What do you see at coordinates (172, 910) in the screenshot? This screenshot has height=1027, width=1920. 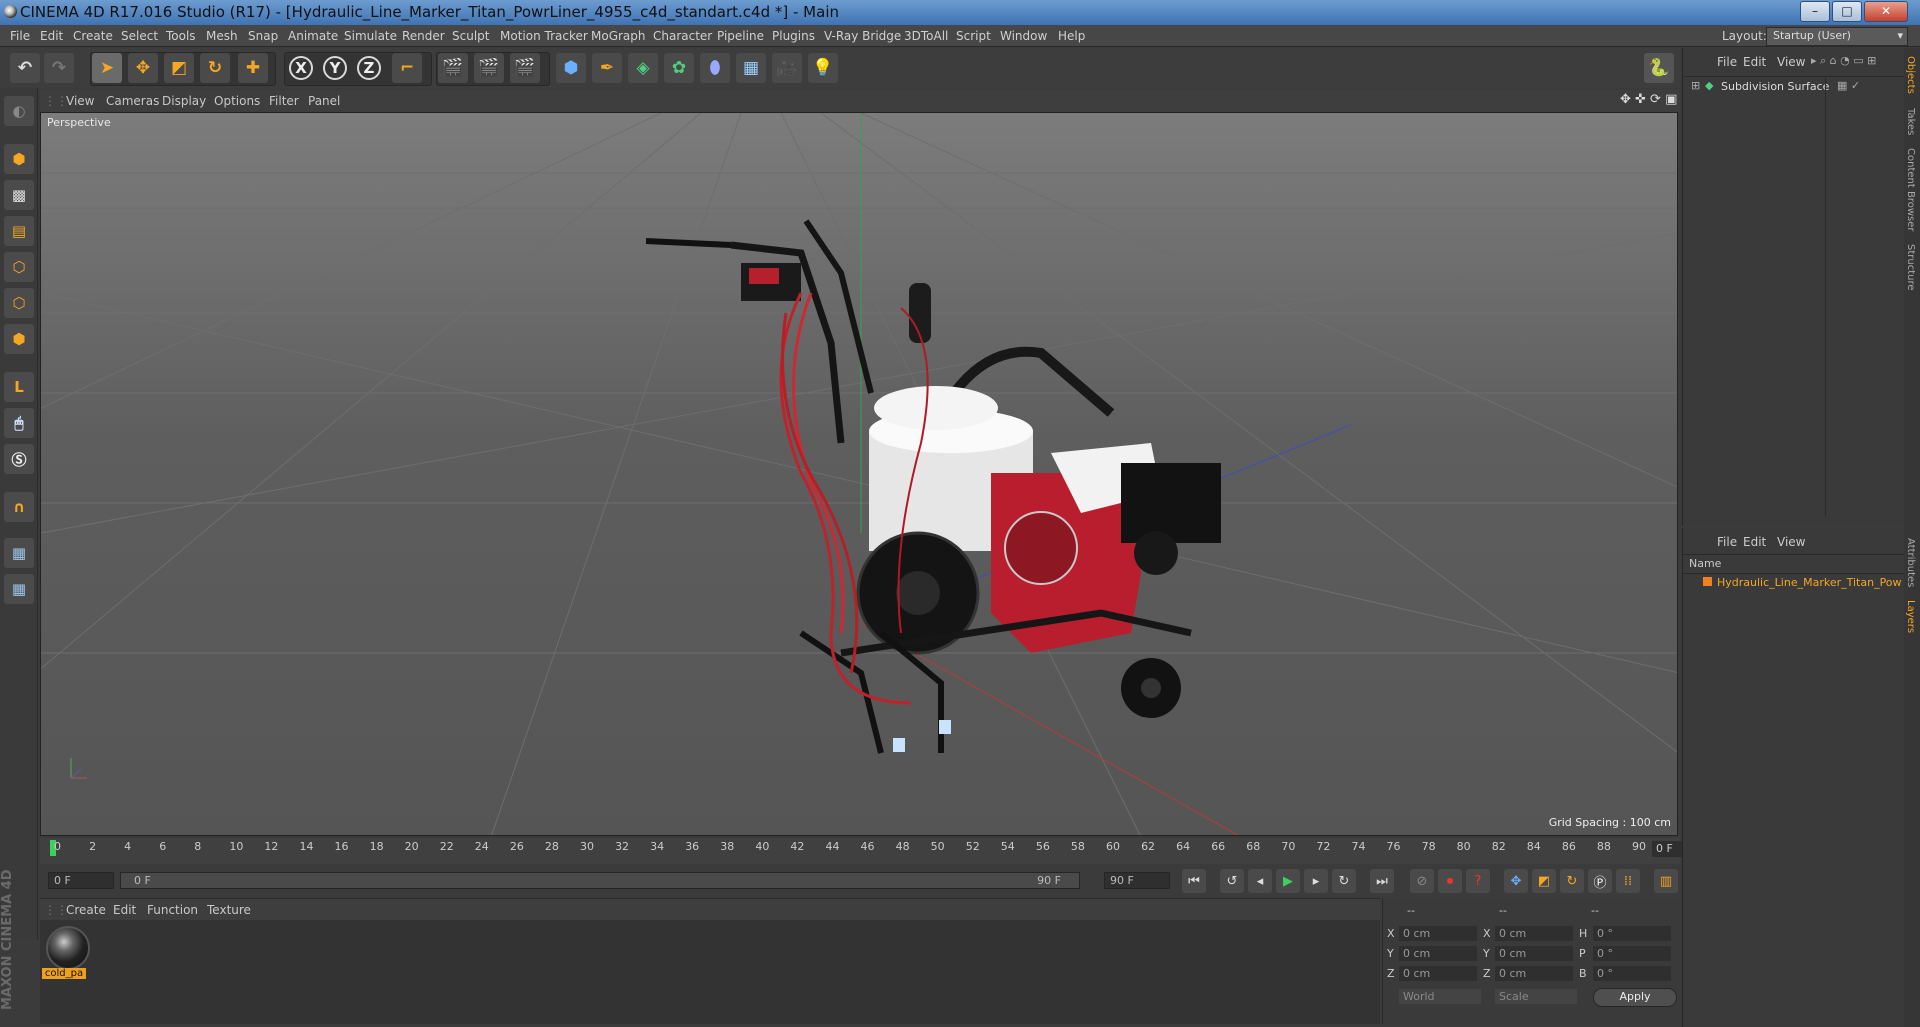 I see `material-menu-function: Function` at bounding box center [172, 910].